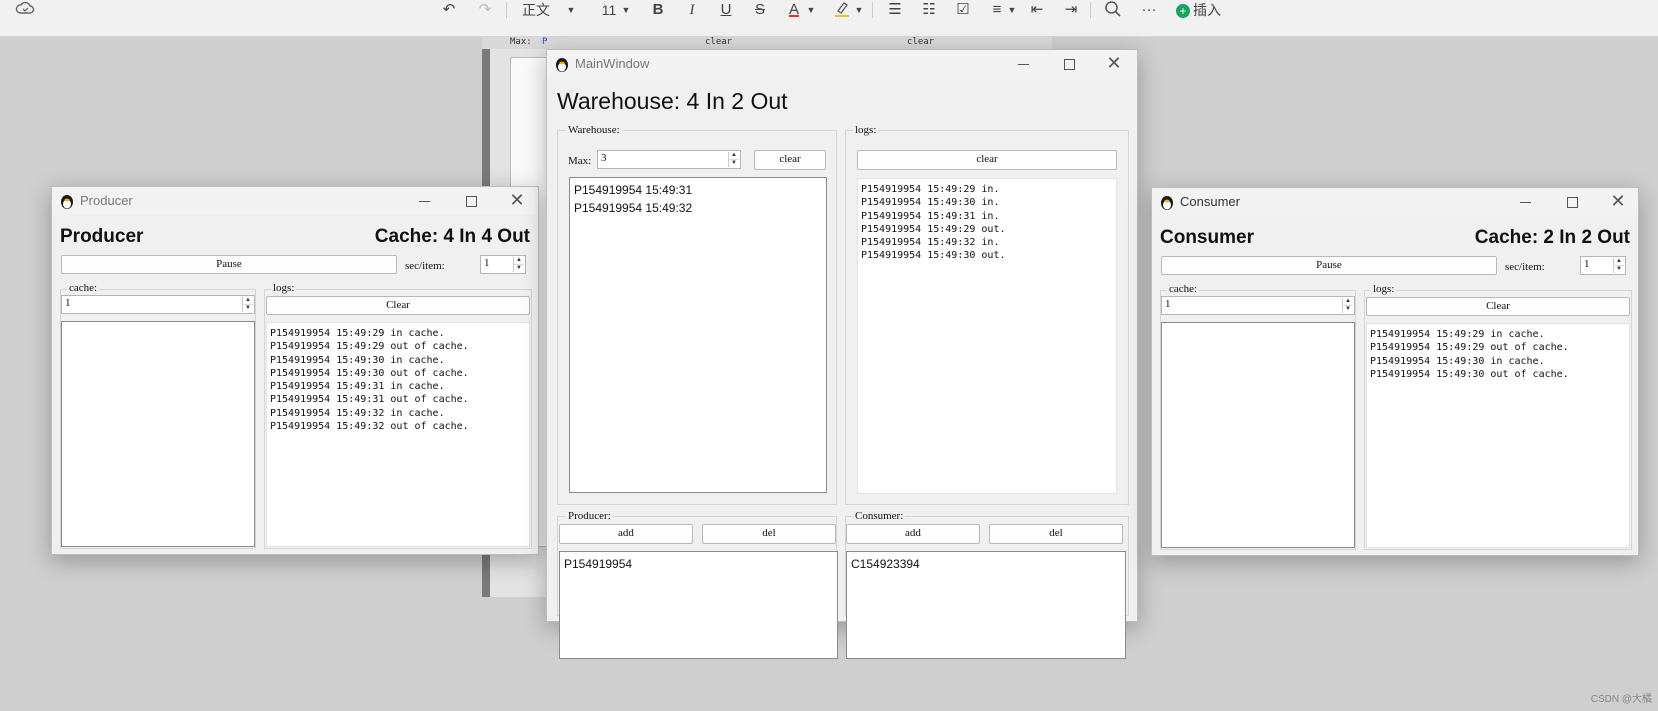  What do you see at coordinates (609, 11) in the screenshot?
I see `font-size-select: 11` at bounding box center [609, 11].